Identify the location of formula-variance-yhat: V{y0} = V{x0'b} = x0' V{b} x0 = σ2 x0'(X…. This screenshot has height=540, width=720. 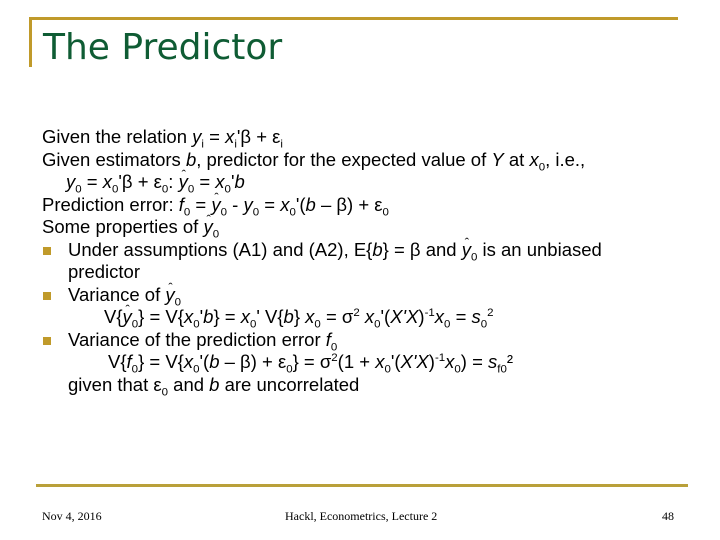
(362, 314).